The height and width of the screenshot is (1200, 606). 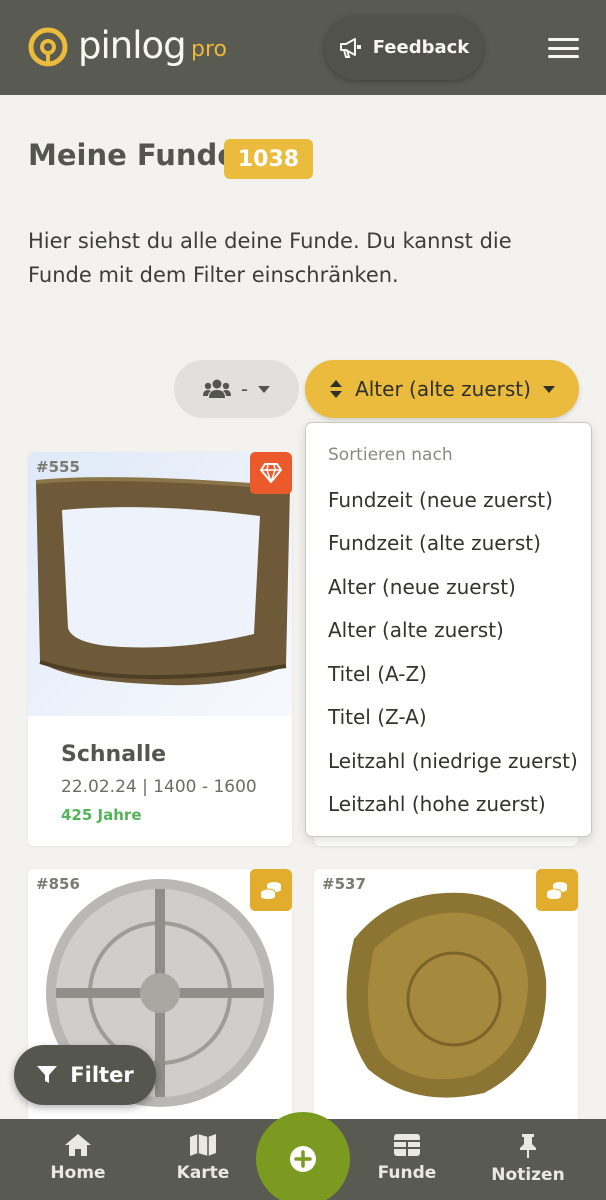 What do you see at coordinates (377, 674) in the screenshot?
I see `sort-option: Titel (A-Z)` at bounding box center [377, 674].